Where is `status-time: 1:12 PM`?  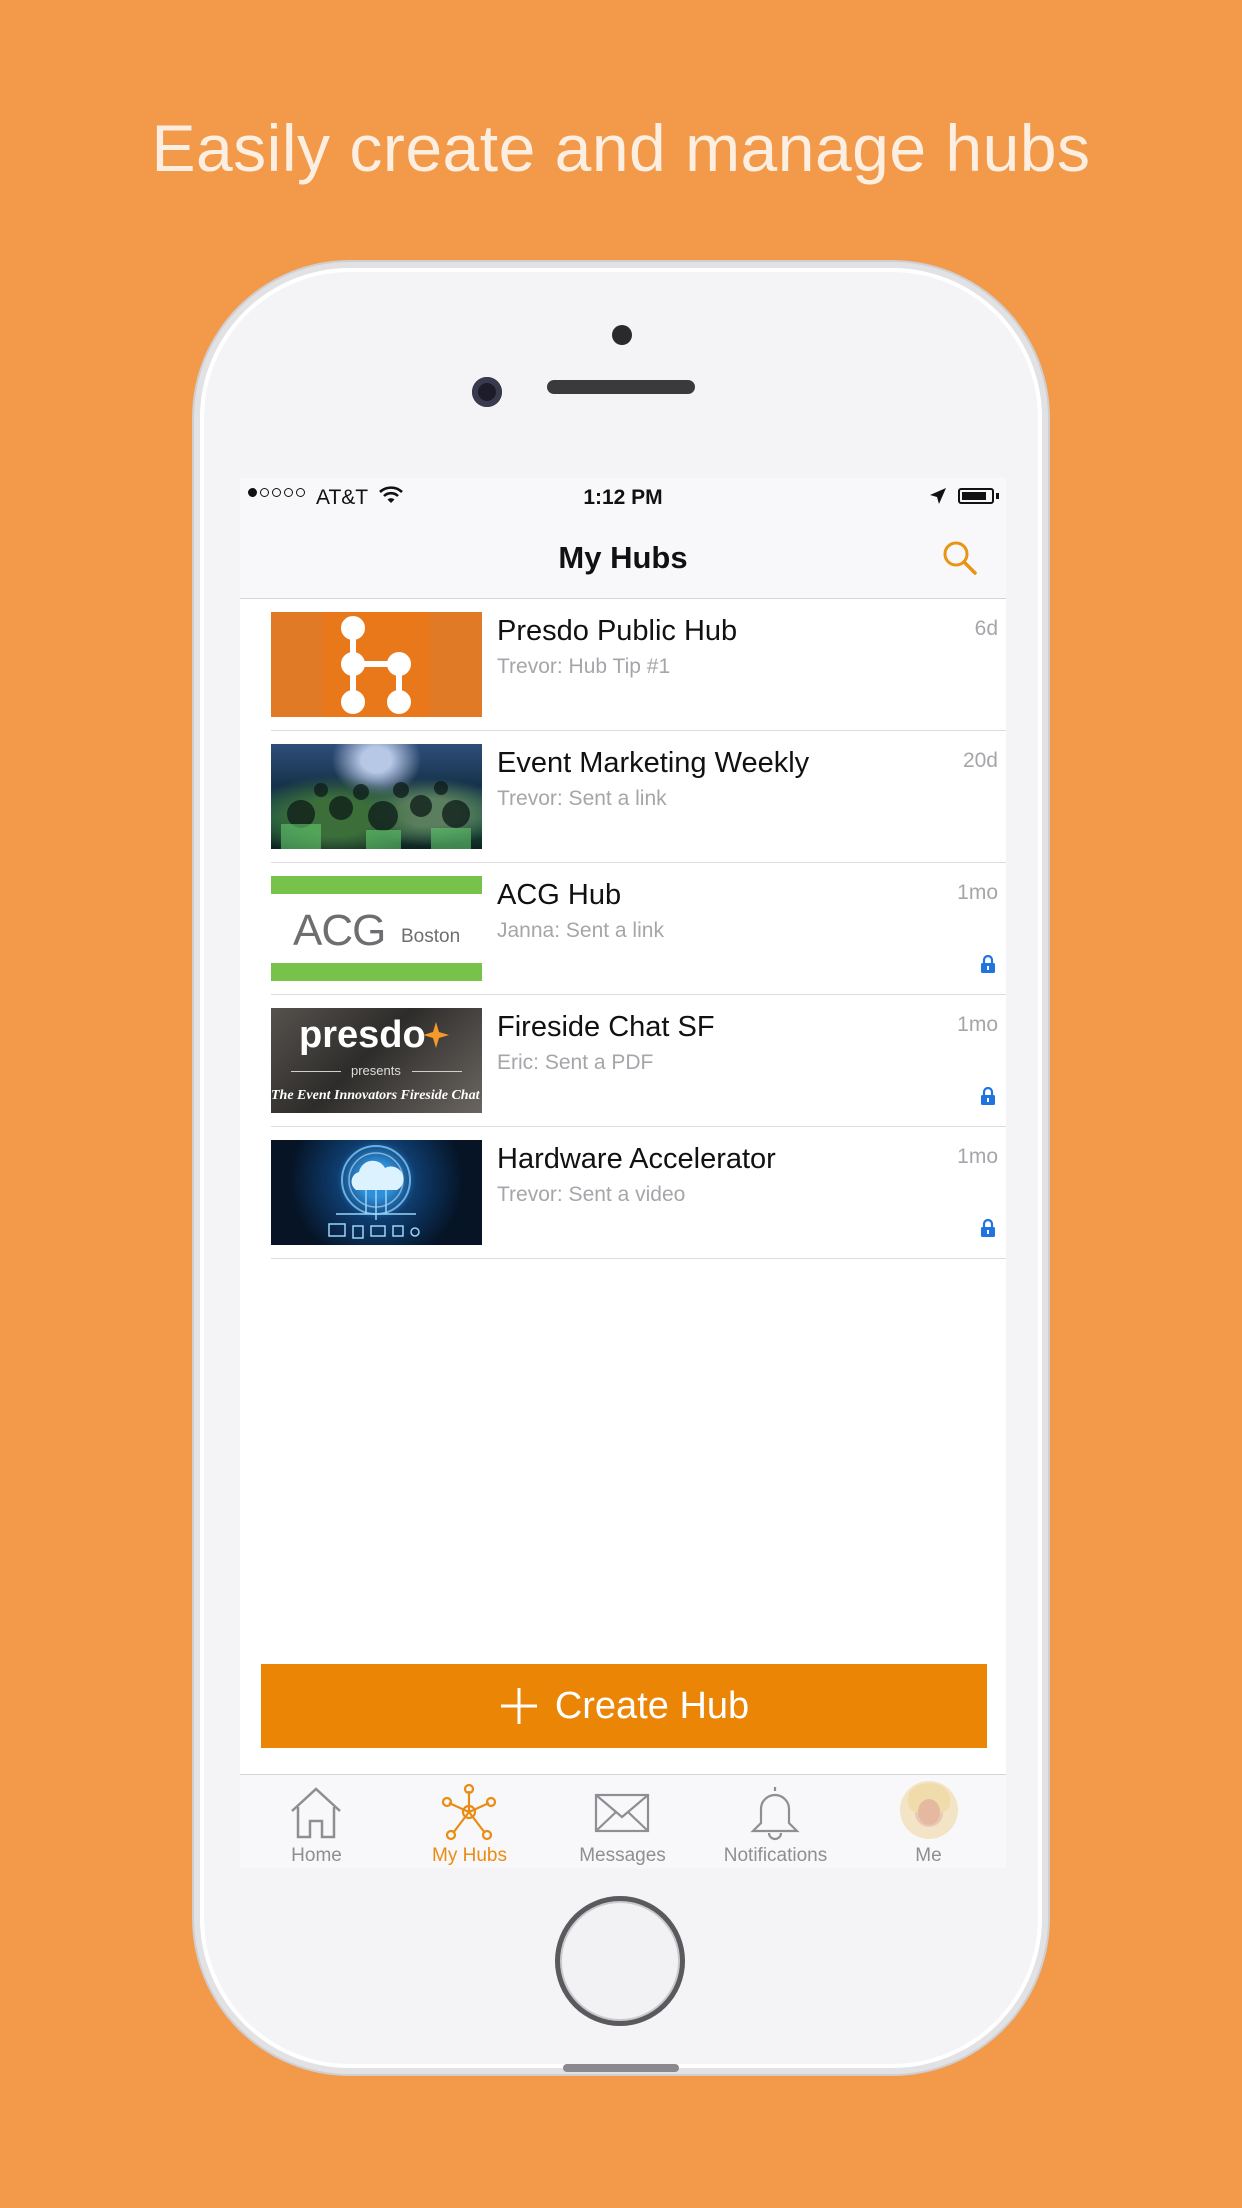 status-time: 1:12 PM is located at coordinates (623, 497).